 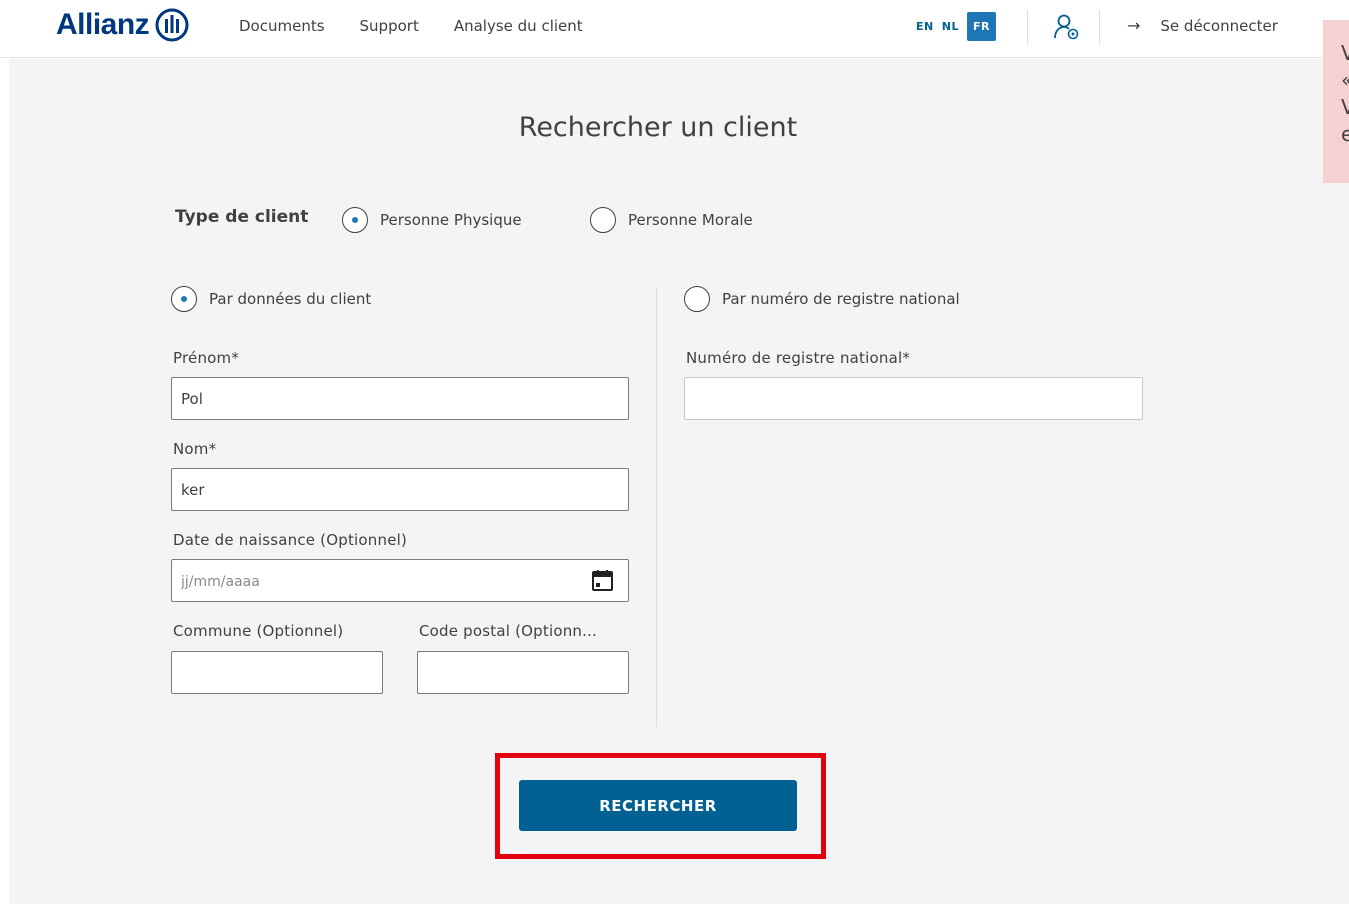 I want to click on radio-by-client-data: Par données du client, so click(x=271, y=299).